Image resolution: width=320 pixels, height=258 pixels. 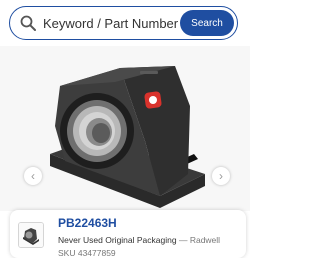 What do you see at coordinates (205, 240) in the screenshot?
I see `seller-name: Radwell` at bounding box center [205, 240].